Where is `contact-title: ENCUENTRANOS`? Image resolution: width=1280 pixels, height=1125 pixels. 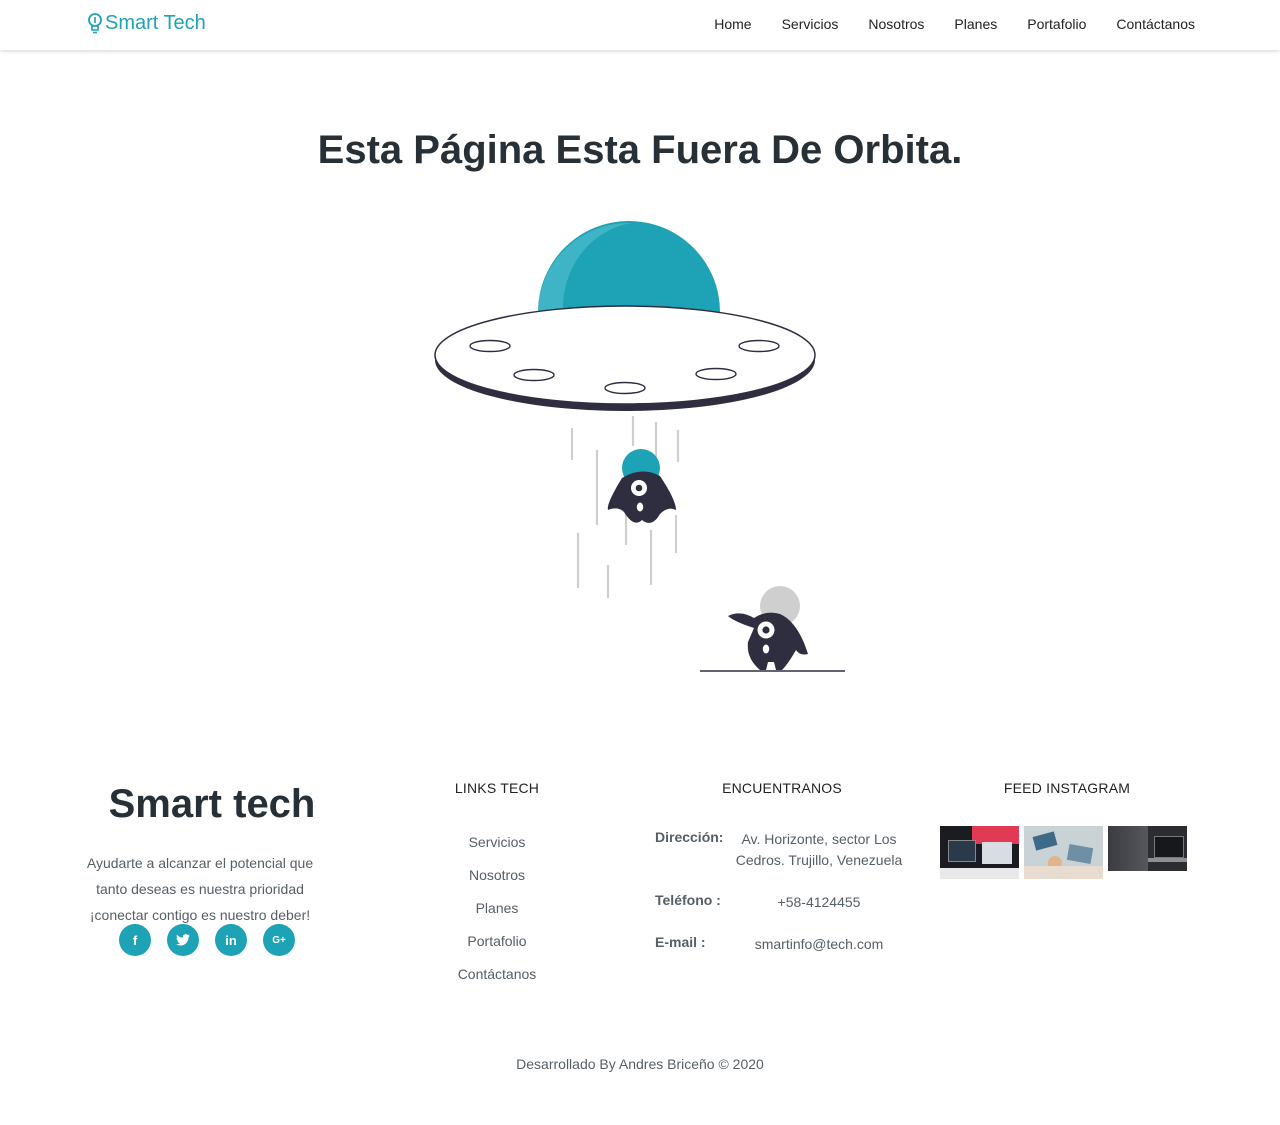 contact-title: ENCUENTRANOS is located at coordinates (782, 788).